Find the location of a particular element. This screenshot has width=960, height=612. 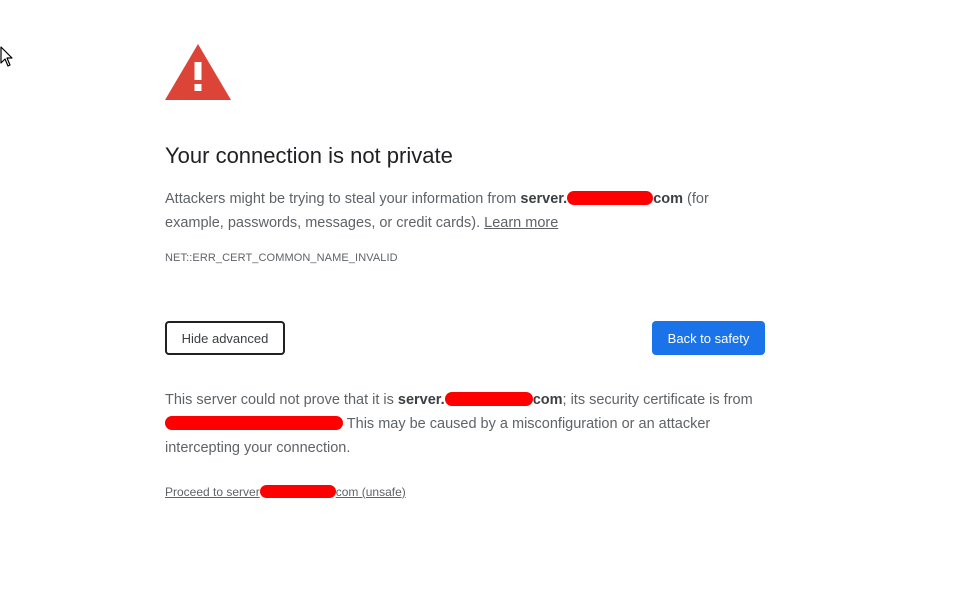

detail-domain: server. com is located at coordinates (480, 400).